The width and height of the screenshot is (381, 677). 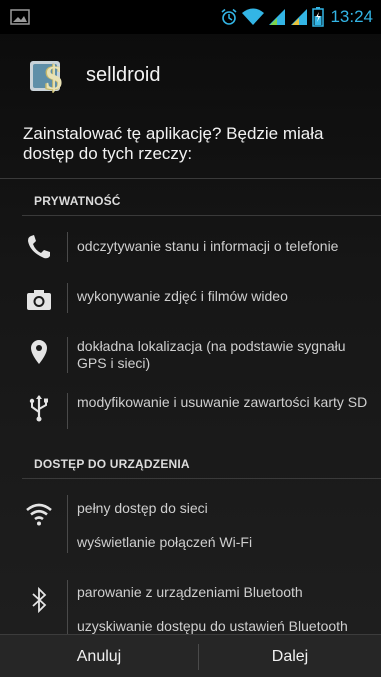 I want to click on section-title-privacy: PRYWATNOŚĆ, so click(x=77, y=201).